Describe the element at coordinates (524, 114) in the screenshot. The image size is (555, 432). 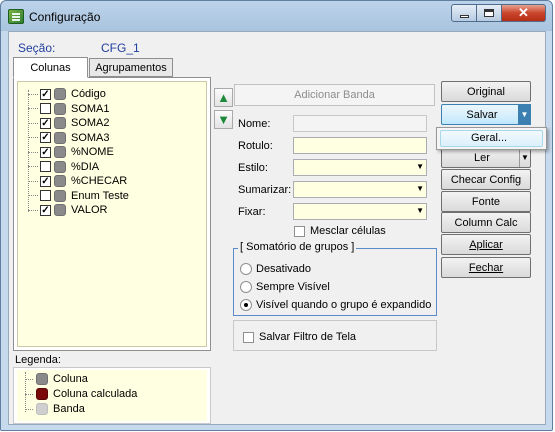
I see `salvar-dropdown-arrow-icon: ▼` at that location.